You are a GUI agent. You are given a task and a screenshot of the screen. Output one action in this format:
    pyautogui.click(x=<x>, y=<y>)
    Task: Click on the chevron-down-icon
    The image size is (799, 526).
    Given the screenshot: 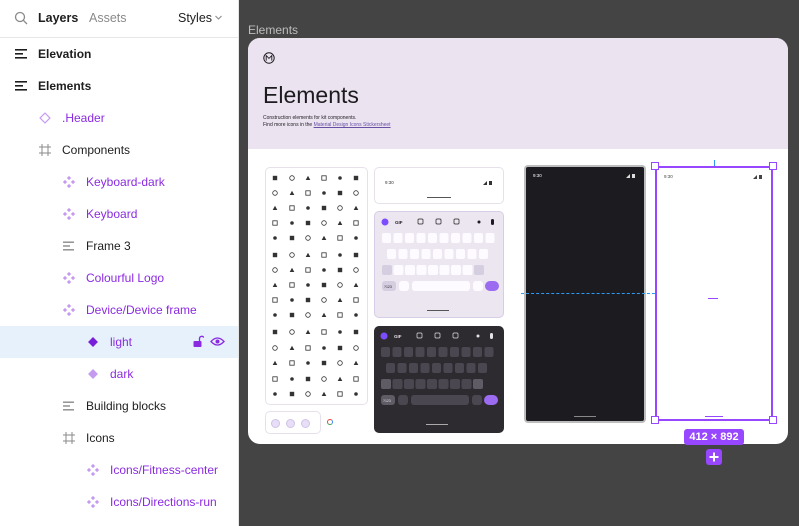 What is the action you would take?
    pyautogui.click(x=218, y=17)
    